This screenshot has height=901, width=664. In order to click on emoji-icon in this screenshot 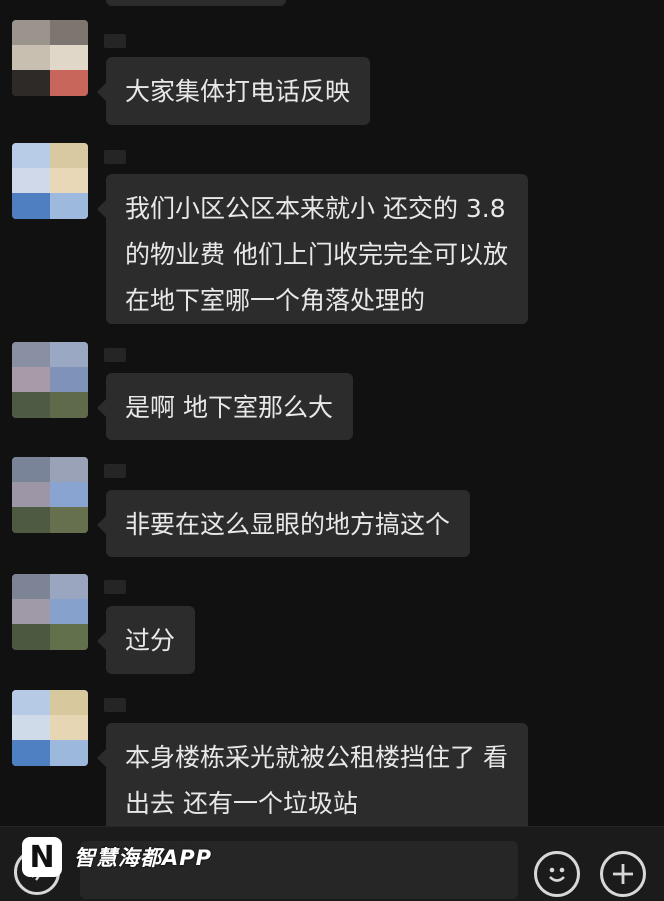, I will do `click(557, 874)`.